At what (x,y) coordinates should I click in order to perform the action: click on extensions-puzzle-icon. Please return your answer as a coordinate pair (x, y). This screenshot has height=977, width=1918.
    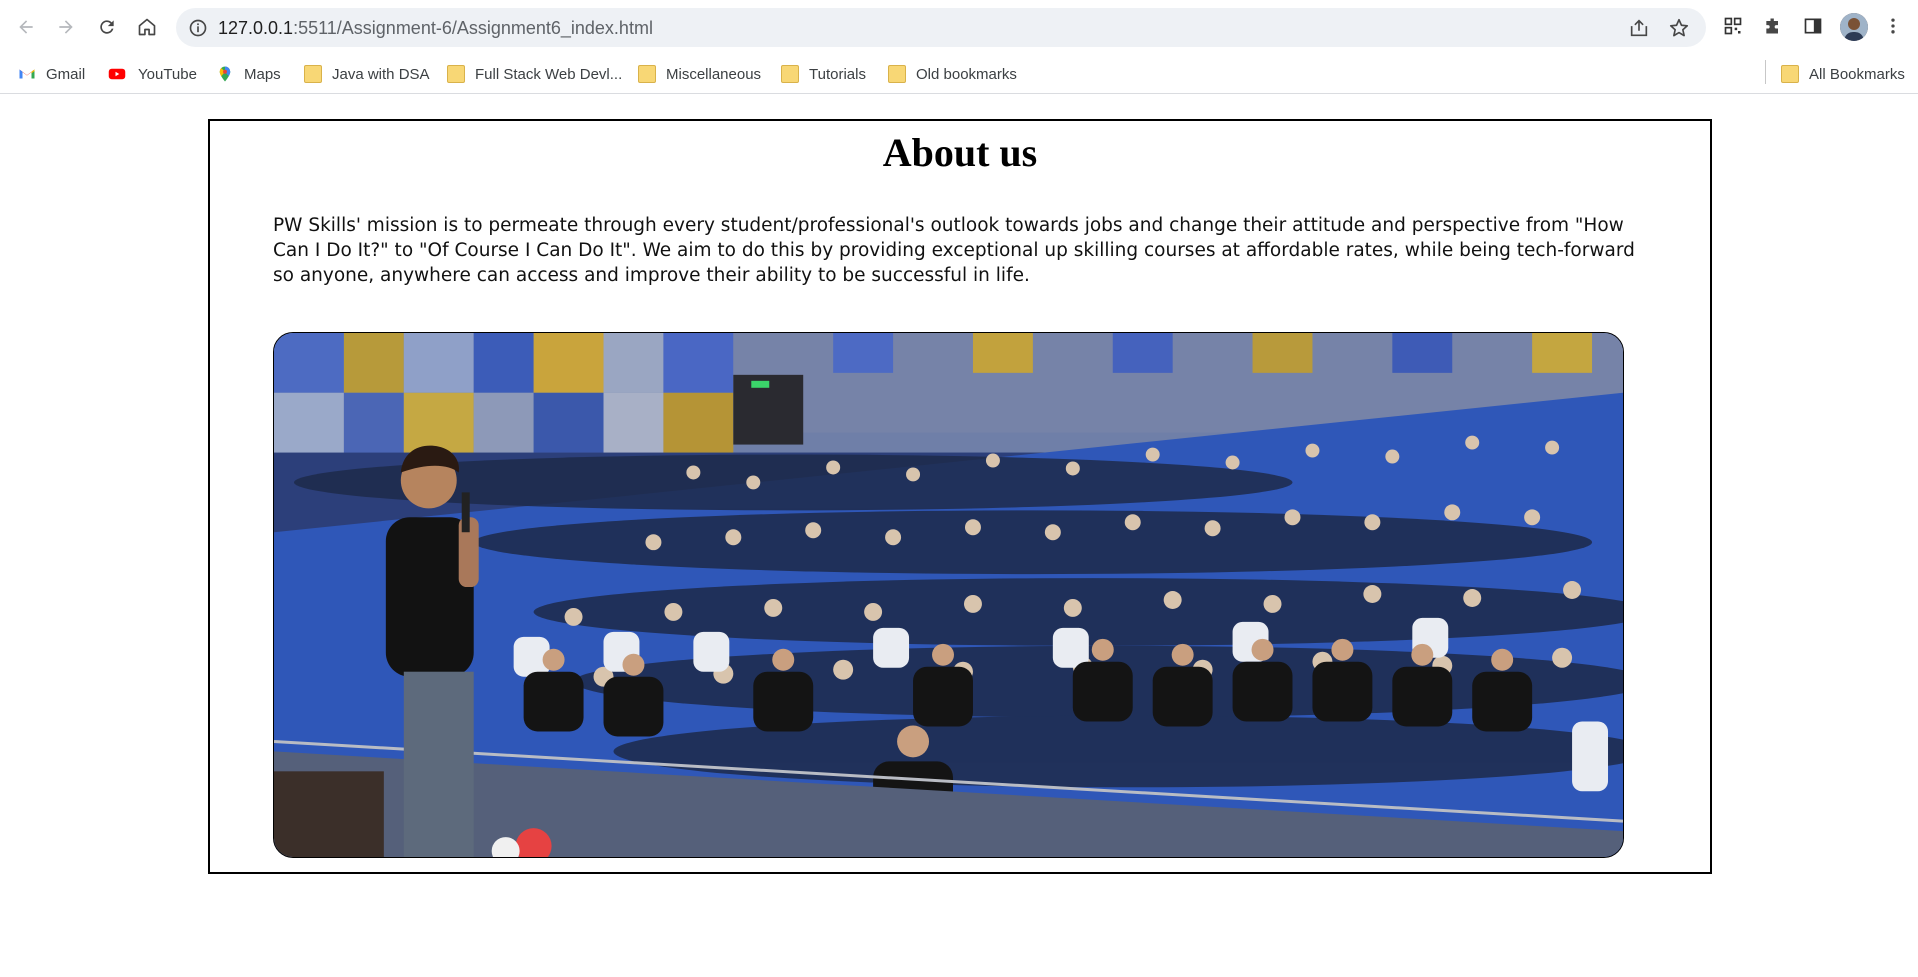
    Looking at the image, I should click on (1773, 26).